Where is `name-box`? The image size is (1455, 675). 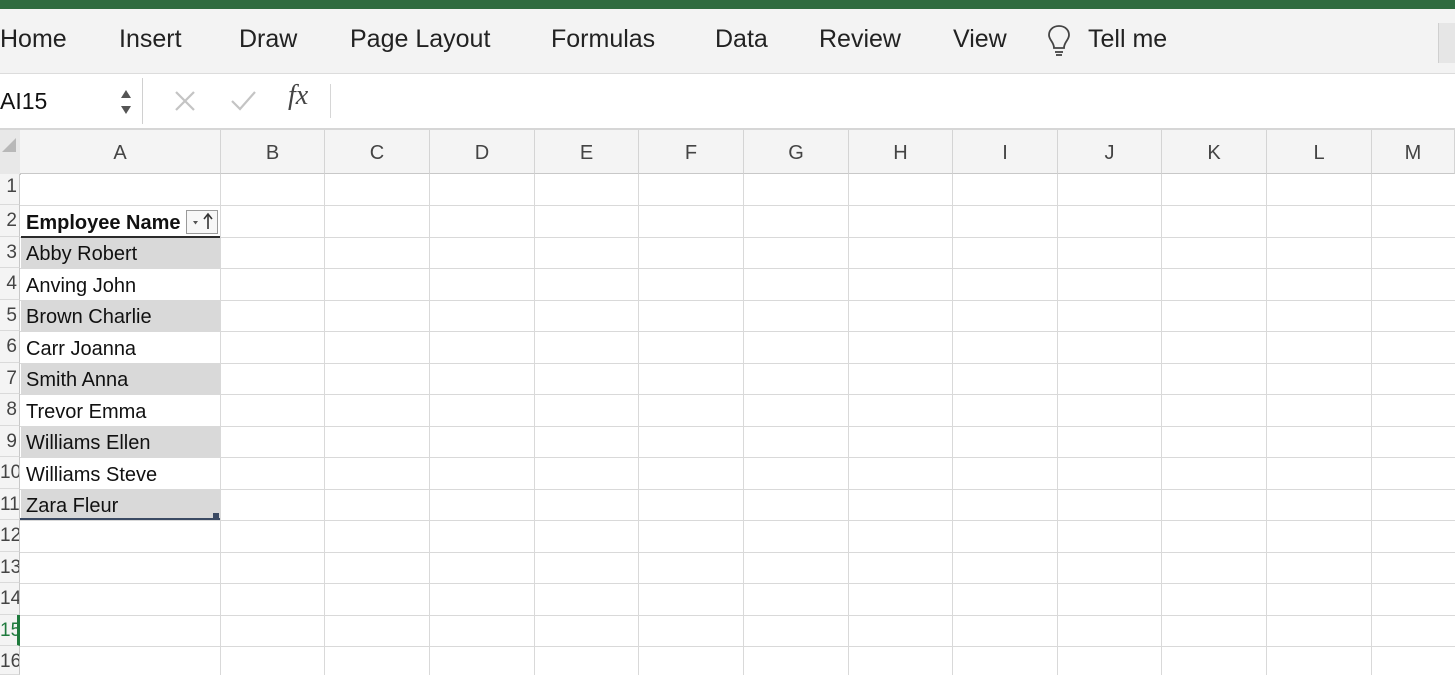
name-box is located at coordinates (71, 101).